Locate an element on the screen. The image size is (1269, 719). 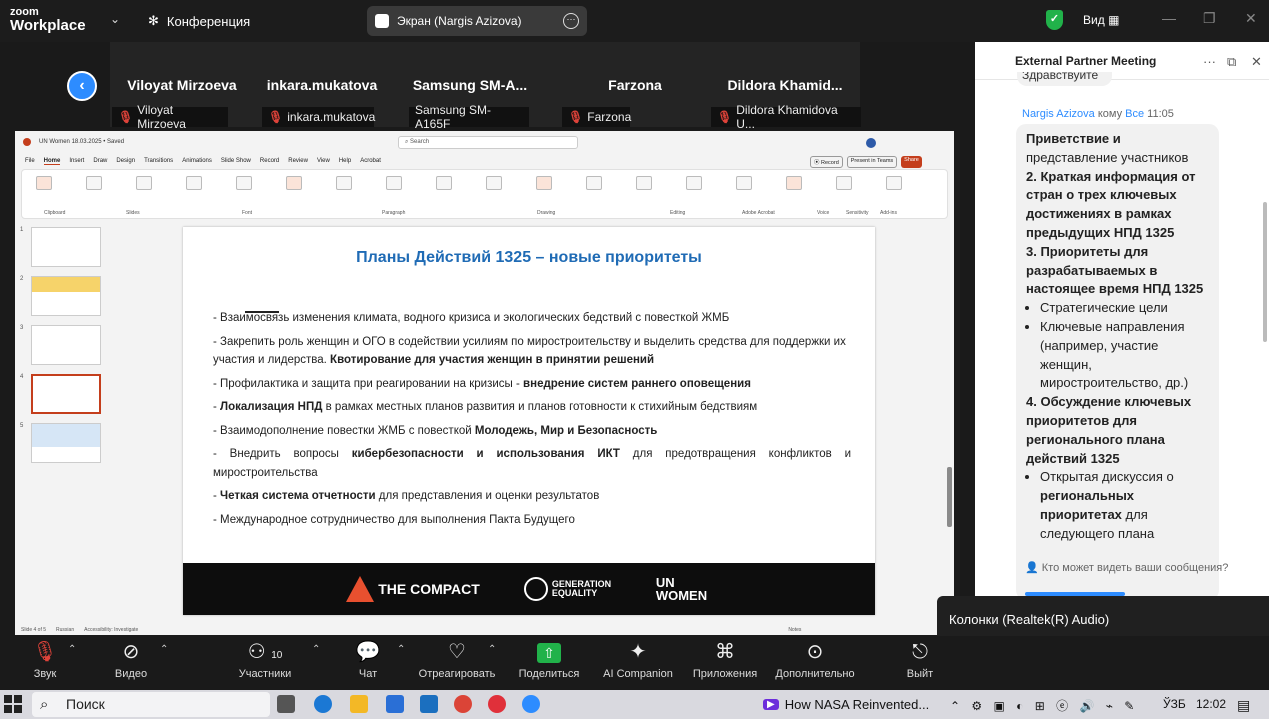
more-icon: ··· is located at coordinates (571, 21).